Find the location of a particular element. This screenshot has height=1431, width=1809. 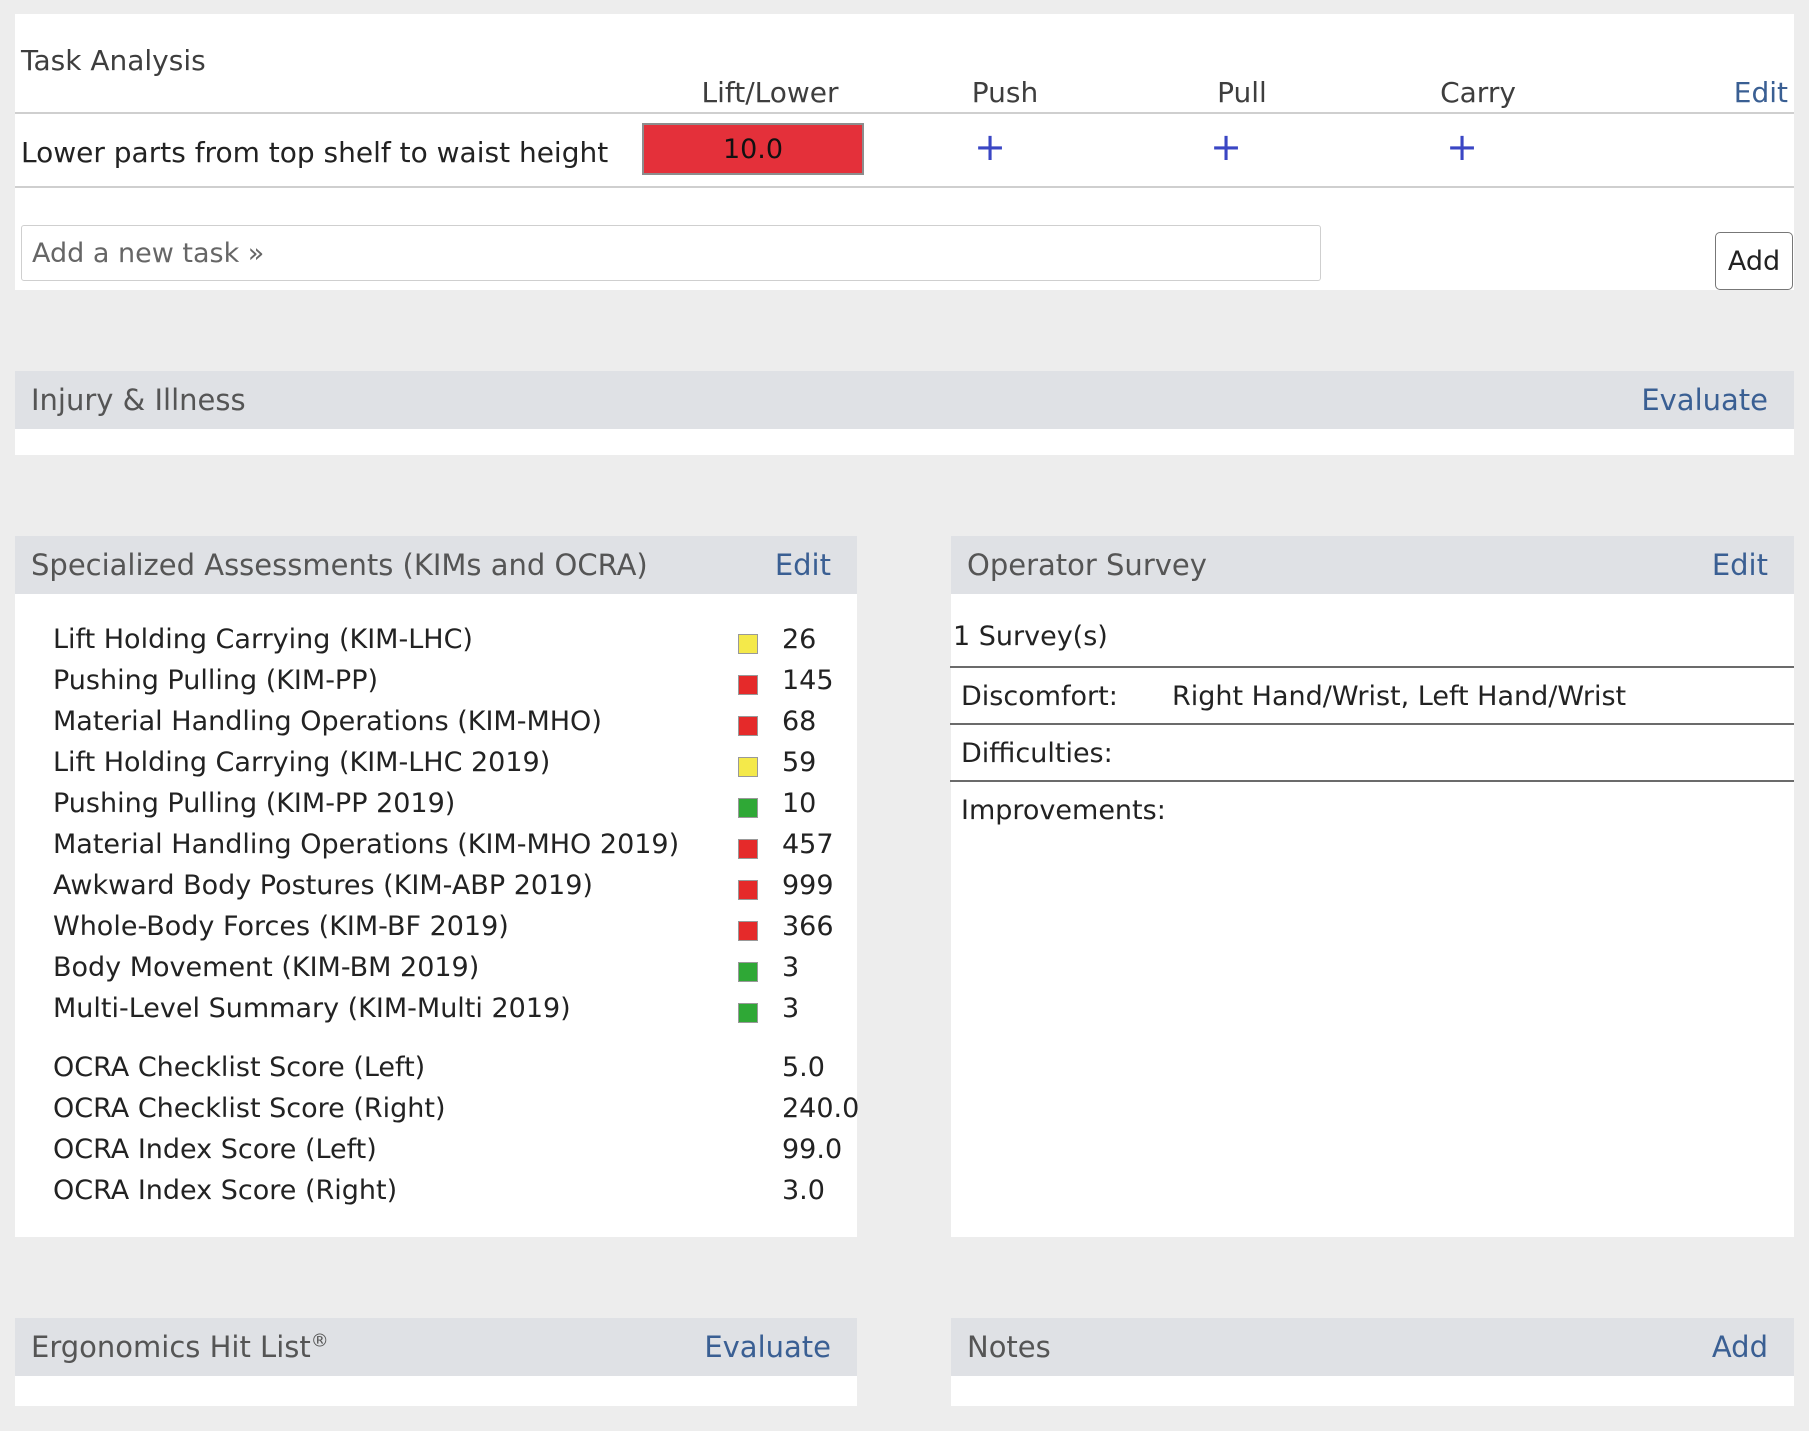

task-analysis-edit-link: Edit is located at coordinates (1761, 92).